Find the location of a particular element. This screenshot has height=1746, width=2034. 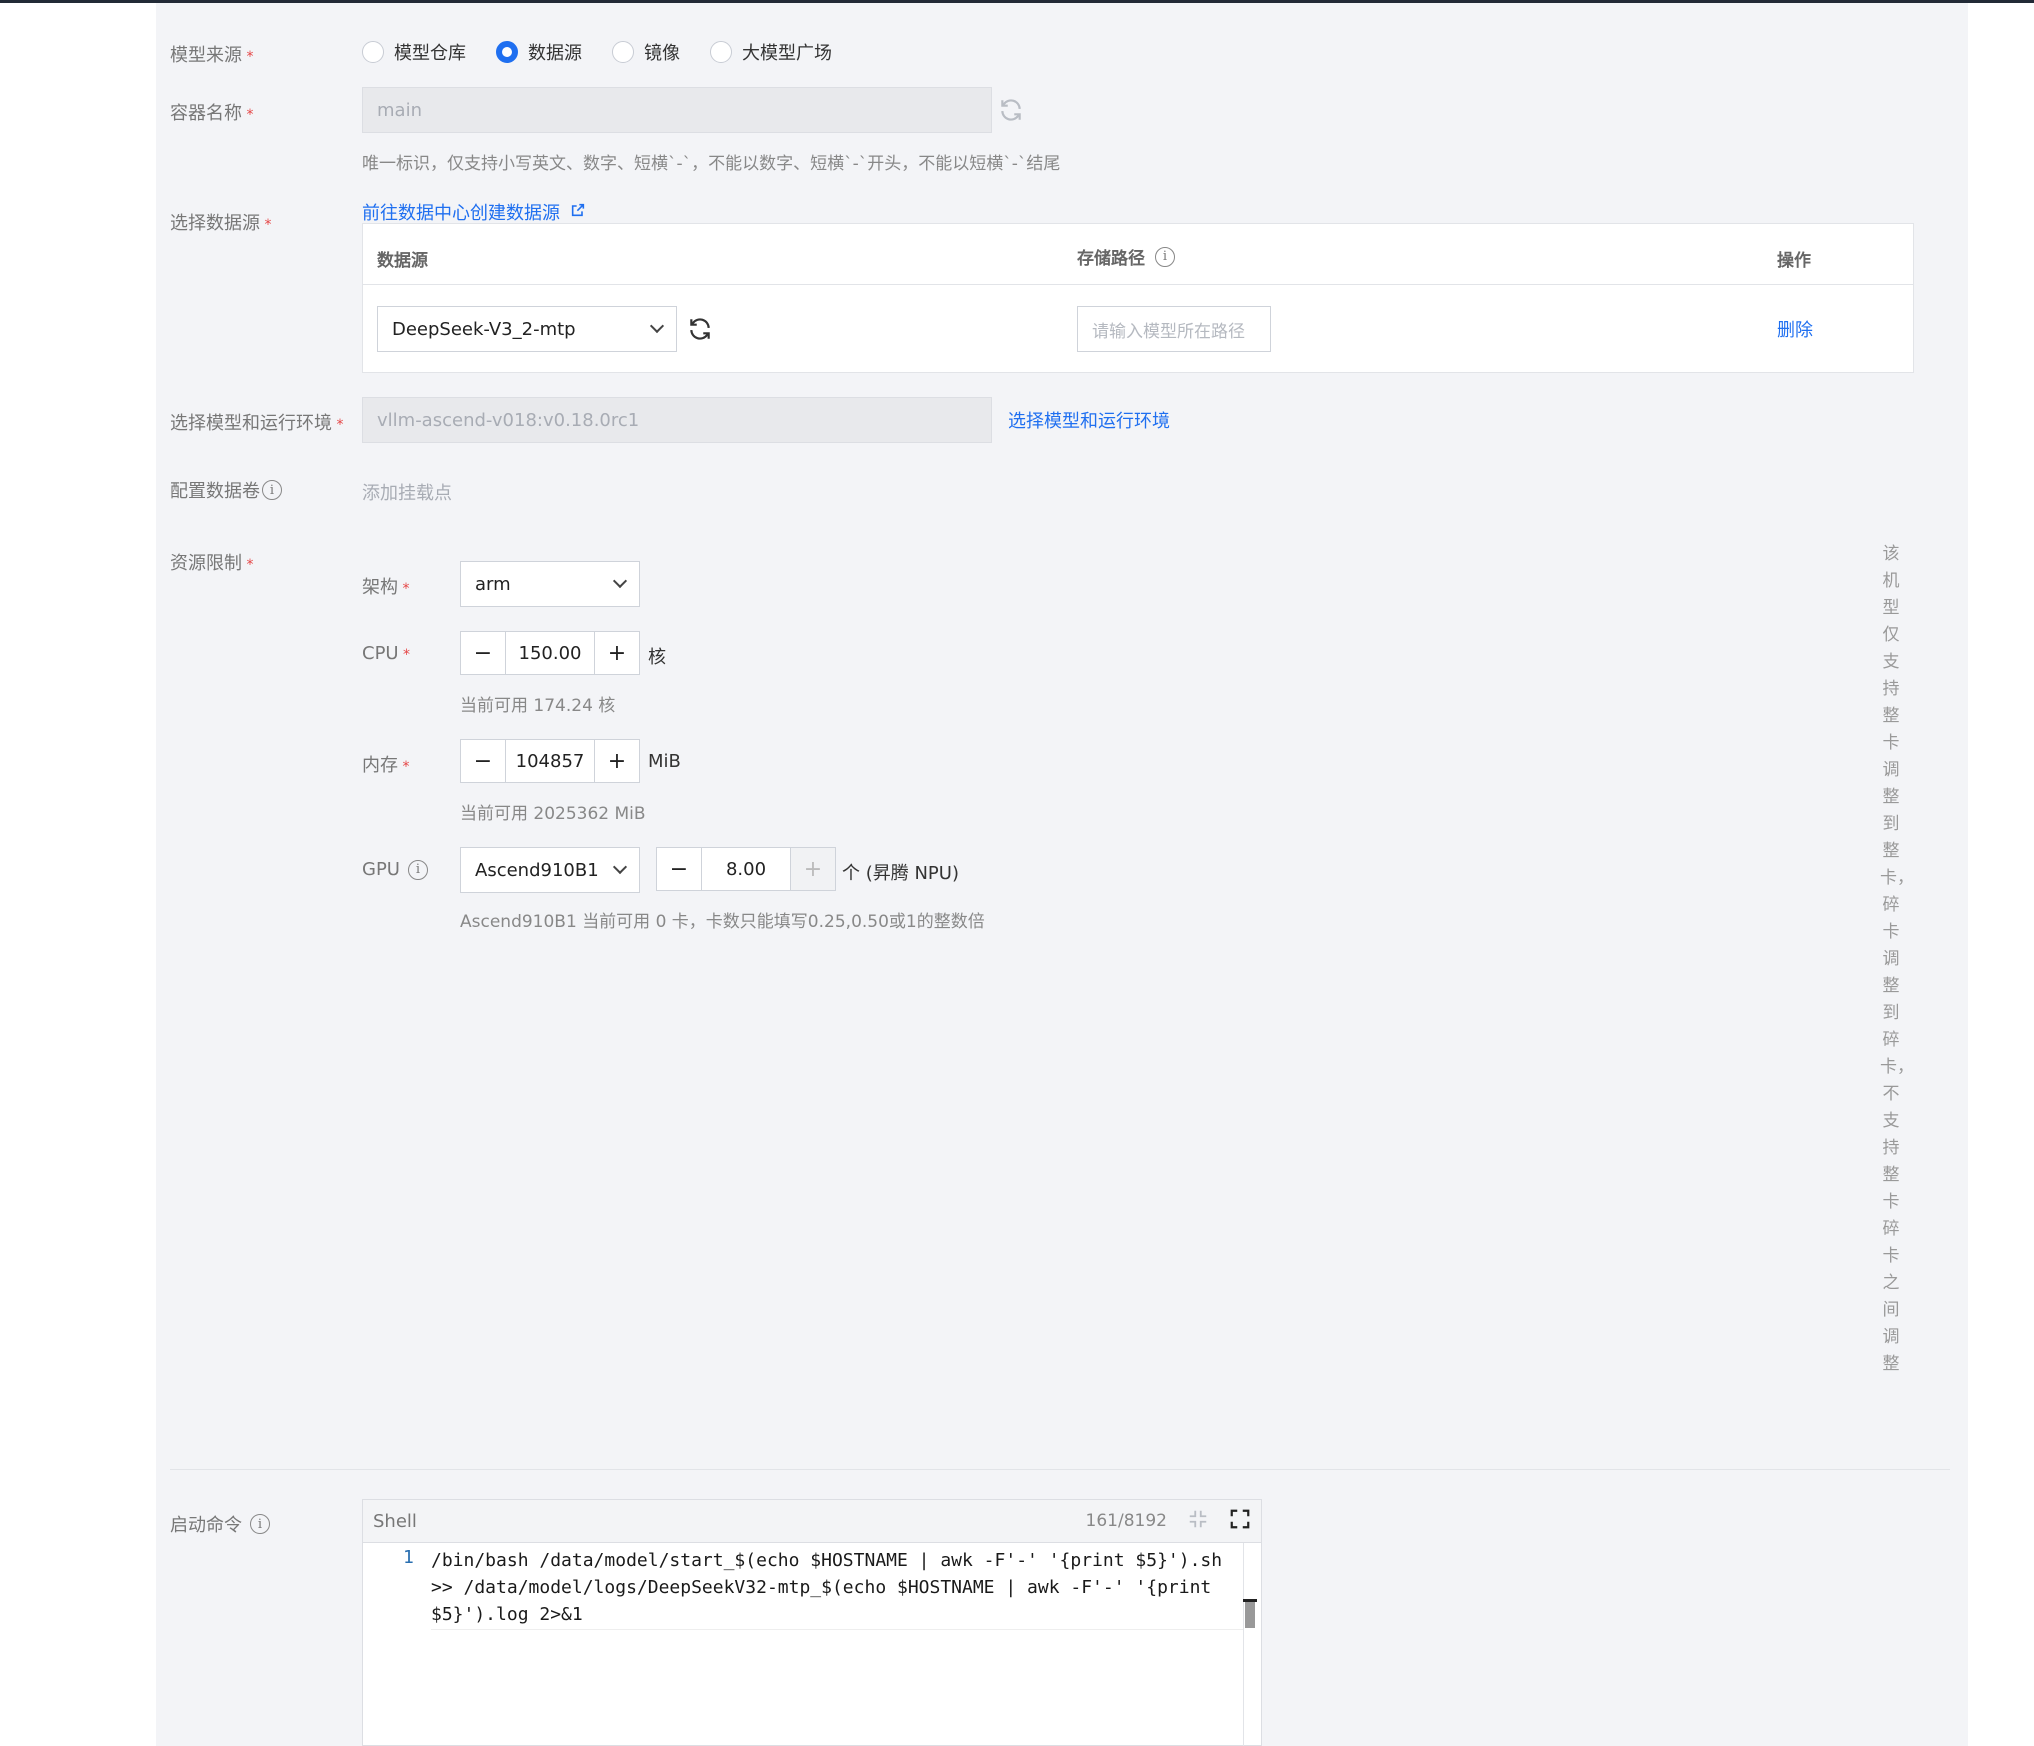

radio-image: 镜像 is located at coordinates (646, 52).